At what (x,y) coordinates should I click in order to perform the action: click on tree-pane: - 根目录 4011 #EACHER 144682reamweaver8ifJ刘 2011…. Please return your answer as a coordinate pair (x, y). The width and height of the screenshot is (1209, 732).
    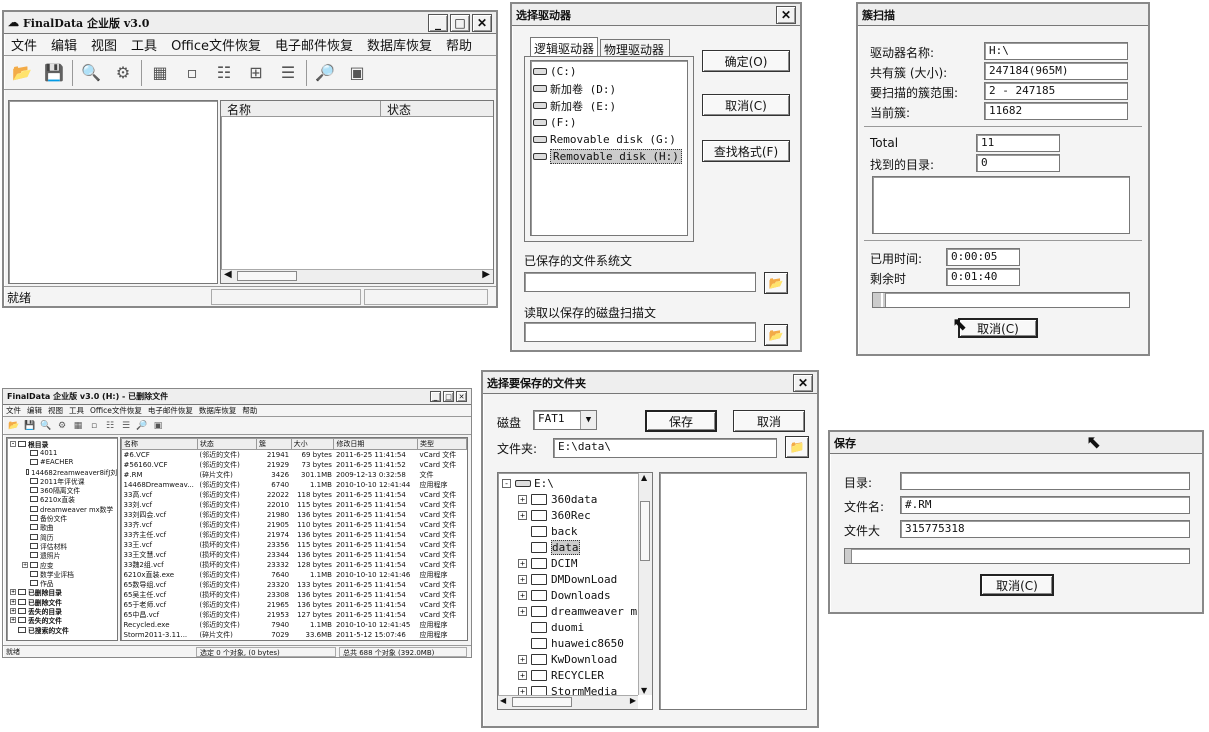
    Looking at the image, I should click on (62, 539).